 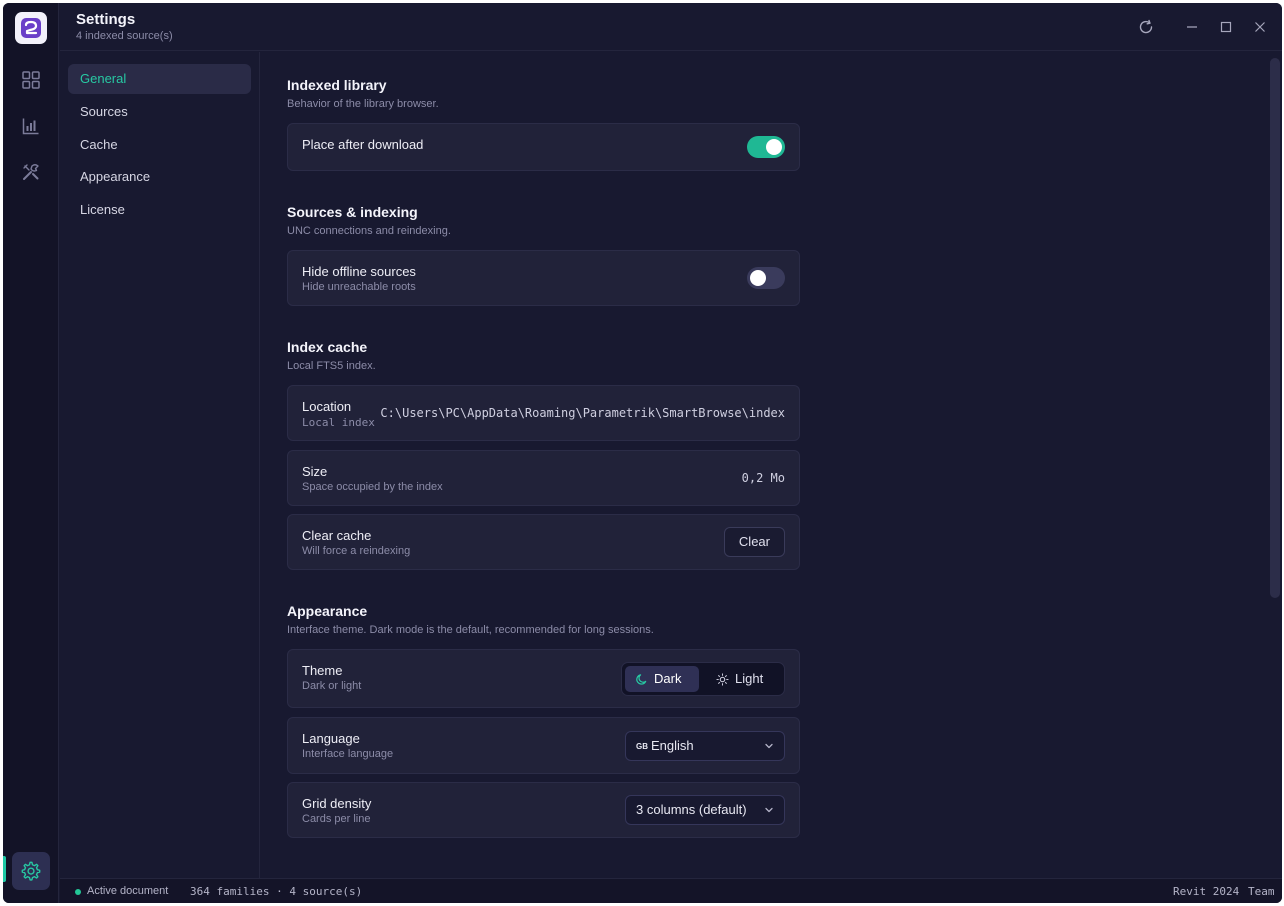 I want to click on setting-label: Hide offline sources, so click(x=359, y=271).